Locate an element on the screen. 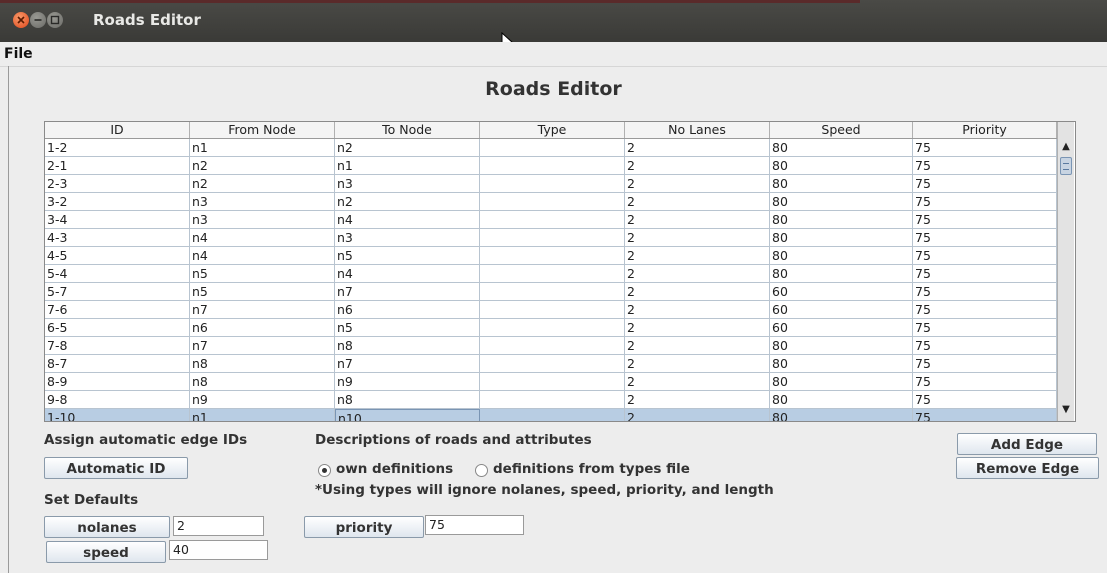 The width and height of the screenshot is (1107, 573). nolanes-button: nolanes is located at coordinates (107, 527).